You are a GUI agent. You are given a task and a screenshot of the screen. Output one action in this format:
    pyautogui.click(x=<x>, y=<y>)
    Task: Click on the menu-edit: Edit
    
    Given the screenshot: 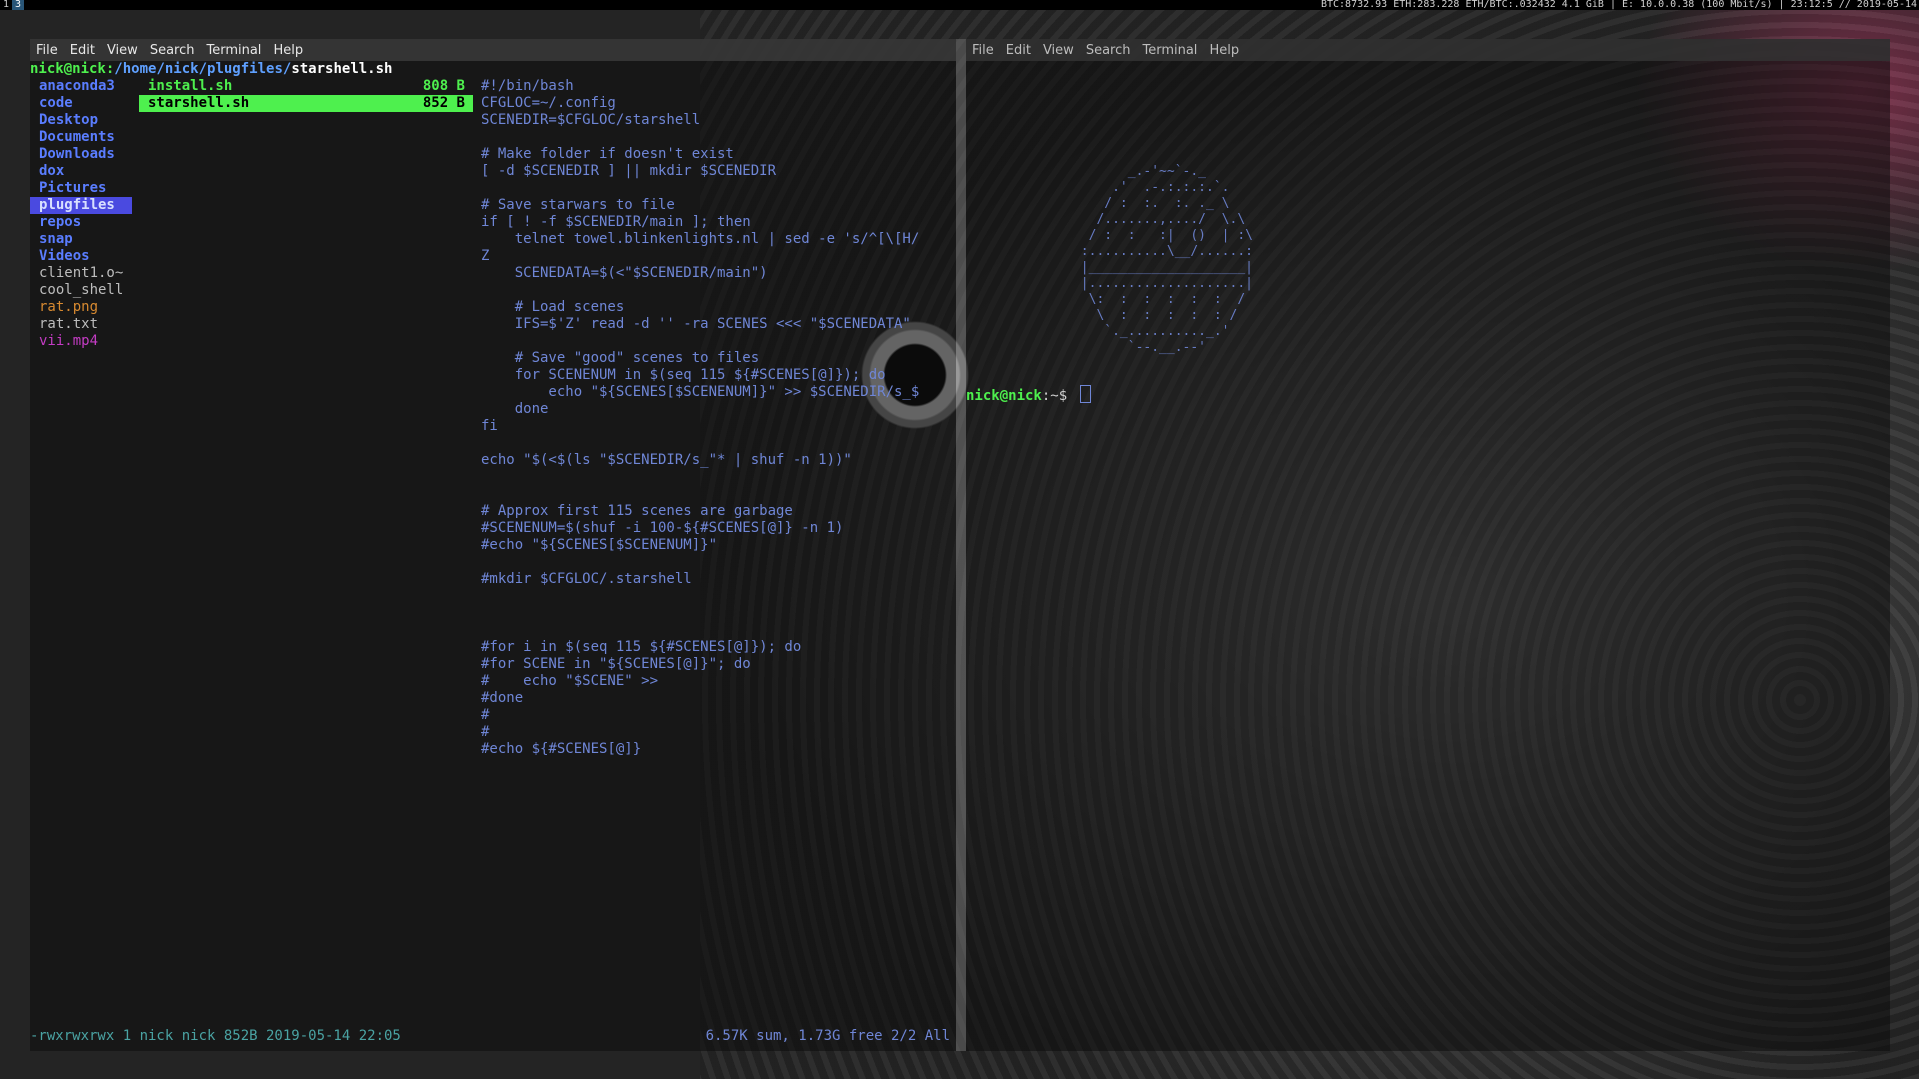 What is the action you would take?
    pyautogui.click(x=82, y=50)
    